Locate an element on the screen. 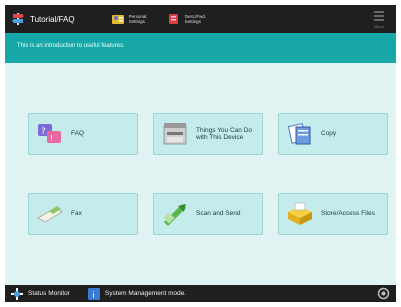 The height and width of the screenshot is (307, 401). tile-faq: ? ! FAQ is located at coordinates (83, 134).